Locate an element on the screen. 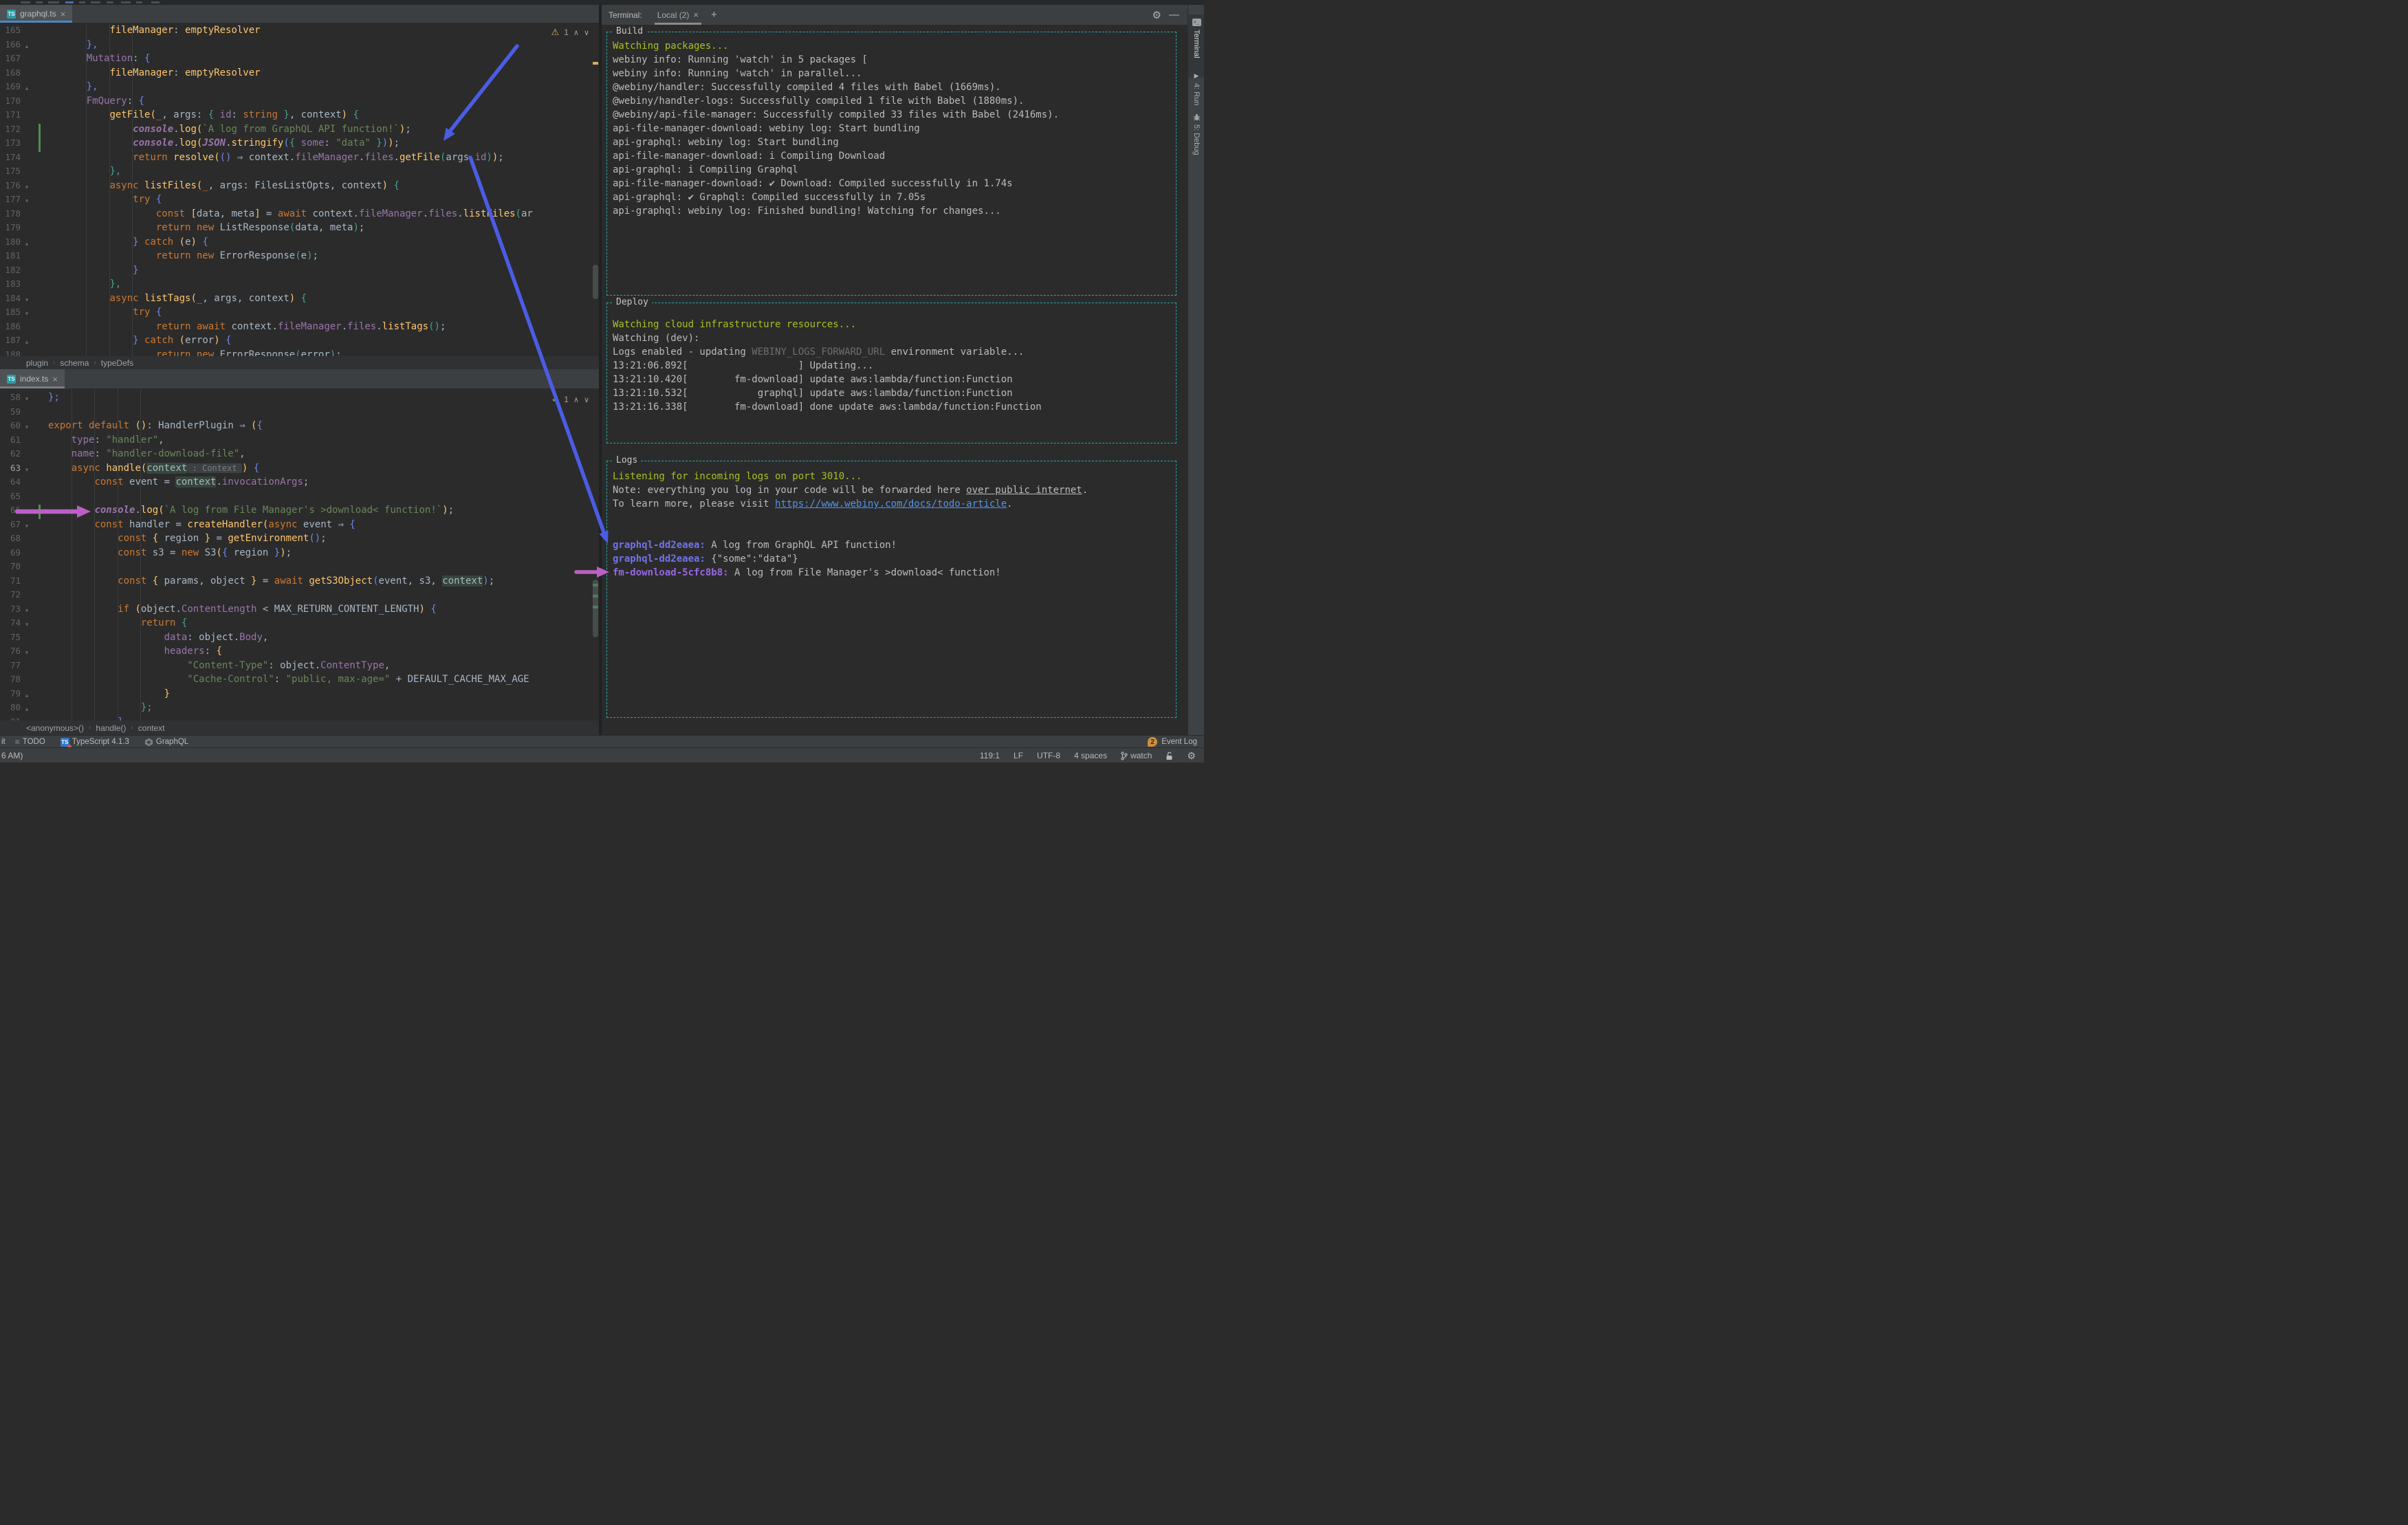 This screenshot has width=2408, height=1525. breadcrumb-item: schema is located at coordinates (74, 363).